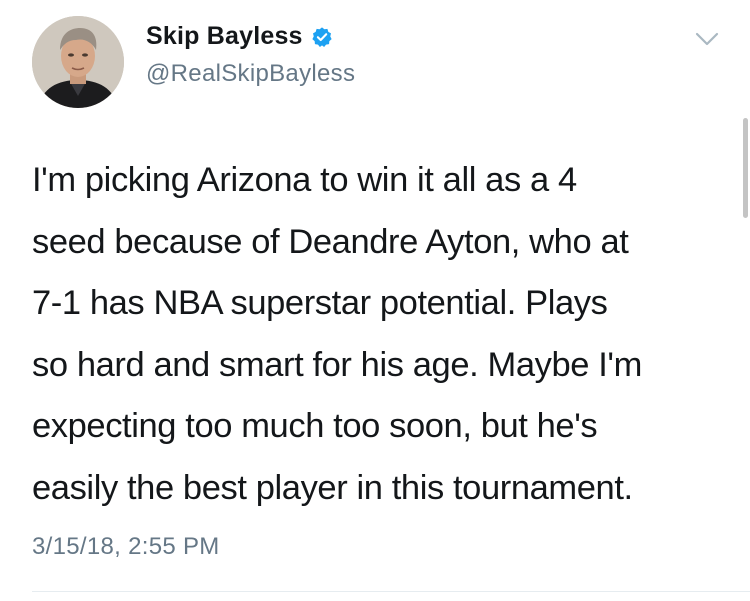  I want to click on tweet-text-line: expecting too much too soon, but he's, so click(315, 426).